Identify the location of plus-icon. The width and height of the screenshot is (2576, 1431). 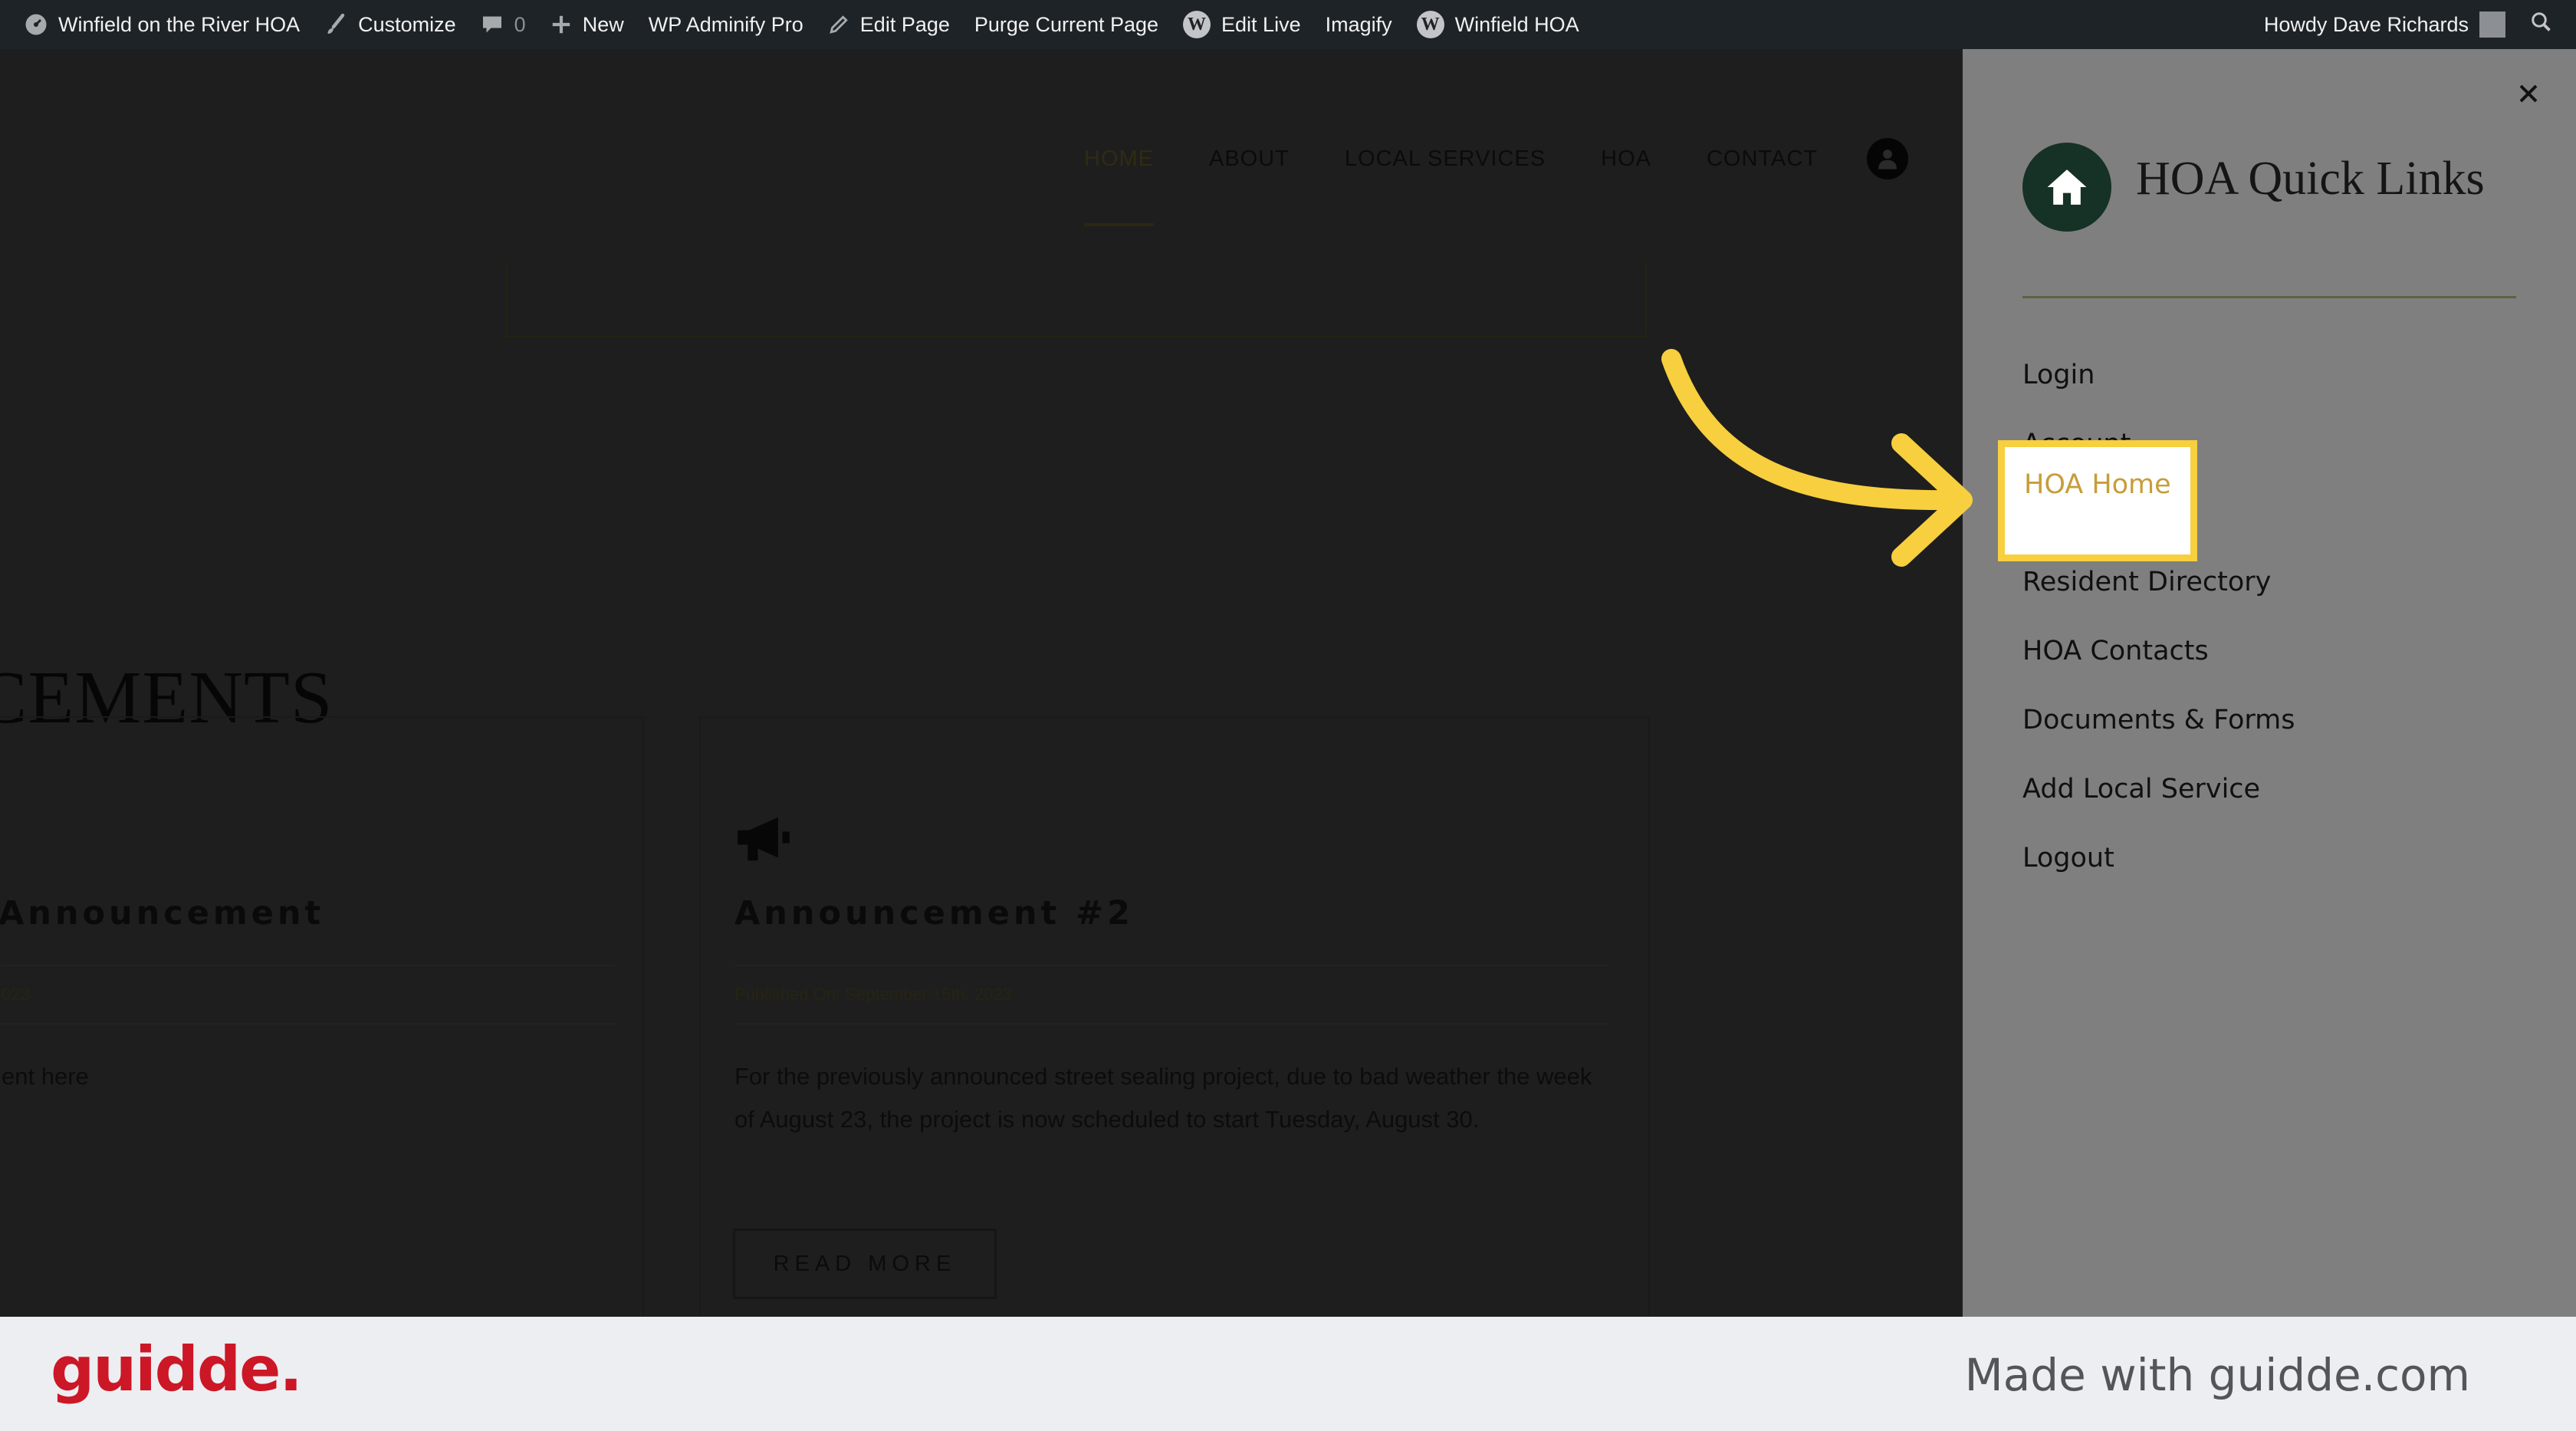
(561, 24).